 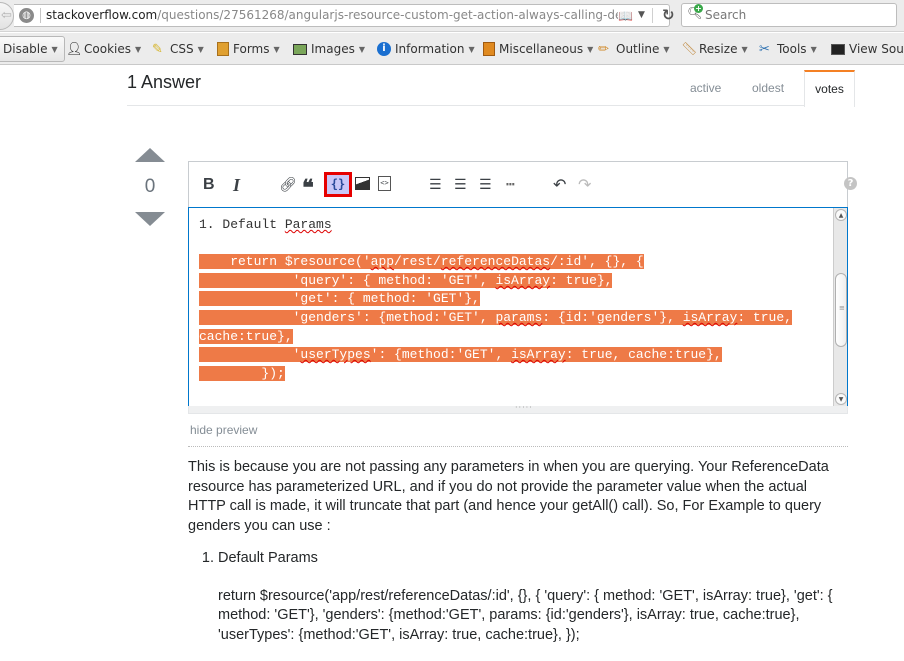 I want to click on globe-icon: ◍, so click(x=26, y=15).